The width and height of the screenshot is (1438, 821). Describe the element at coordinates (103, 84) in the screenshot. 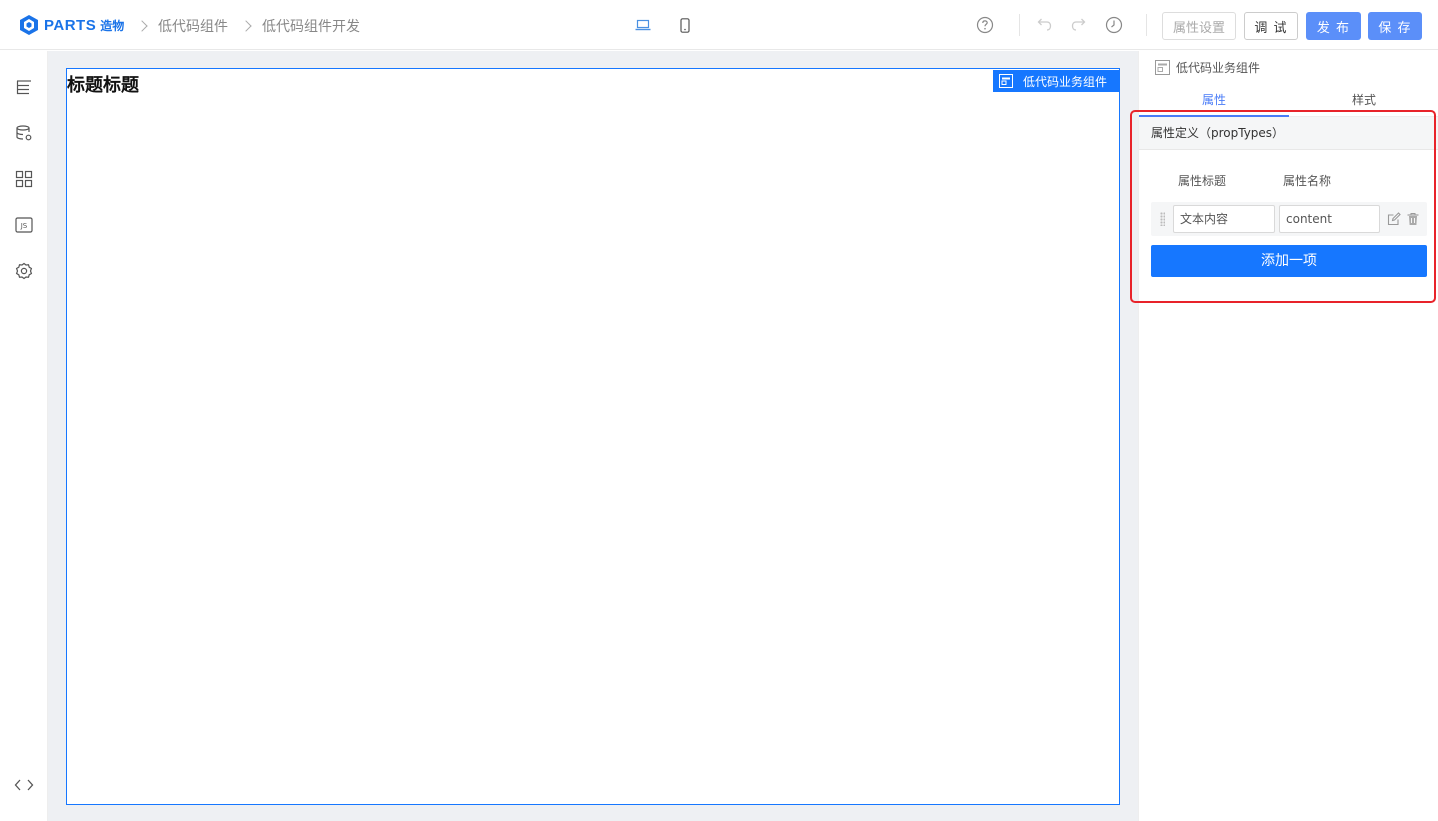

I see `canvas-heading: 标题标题` at that location.